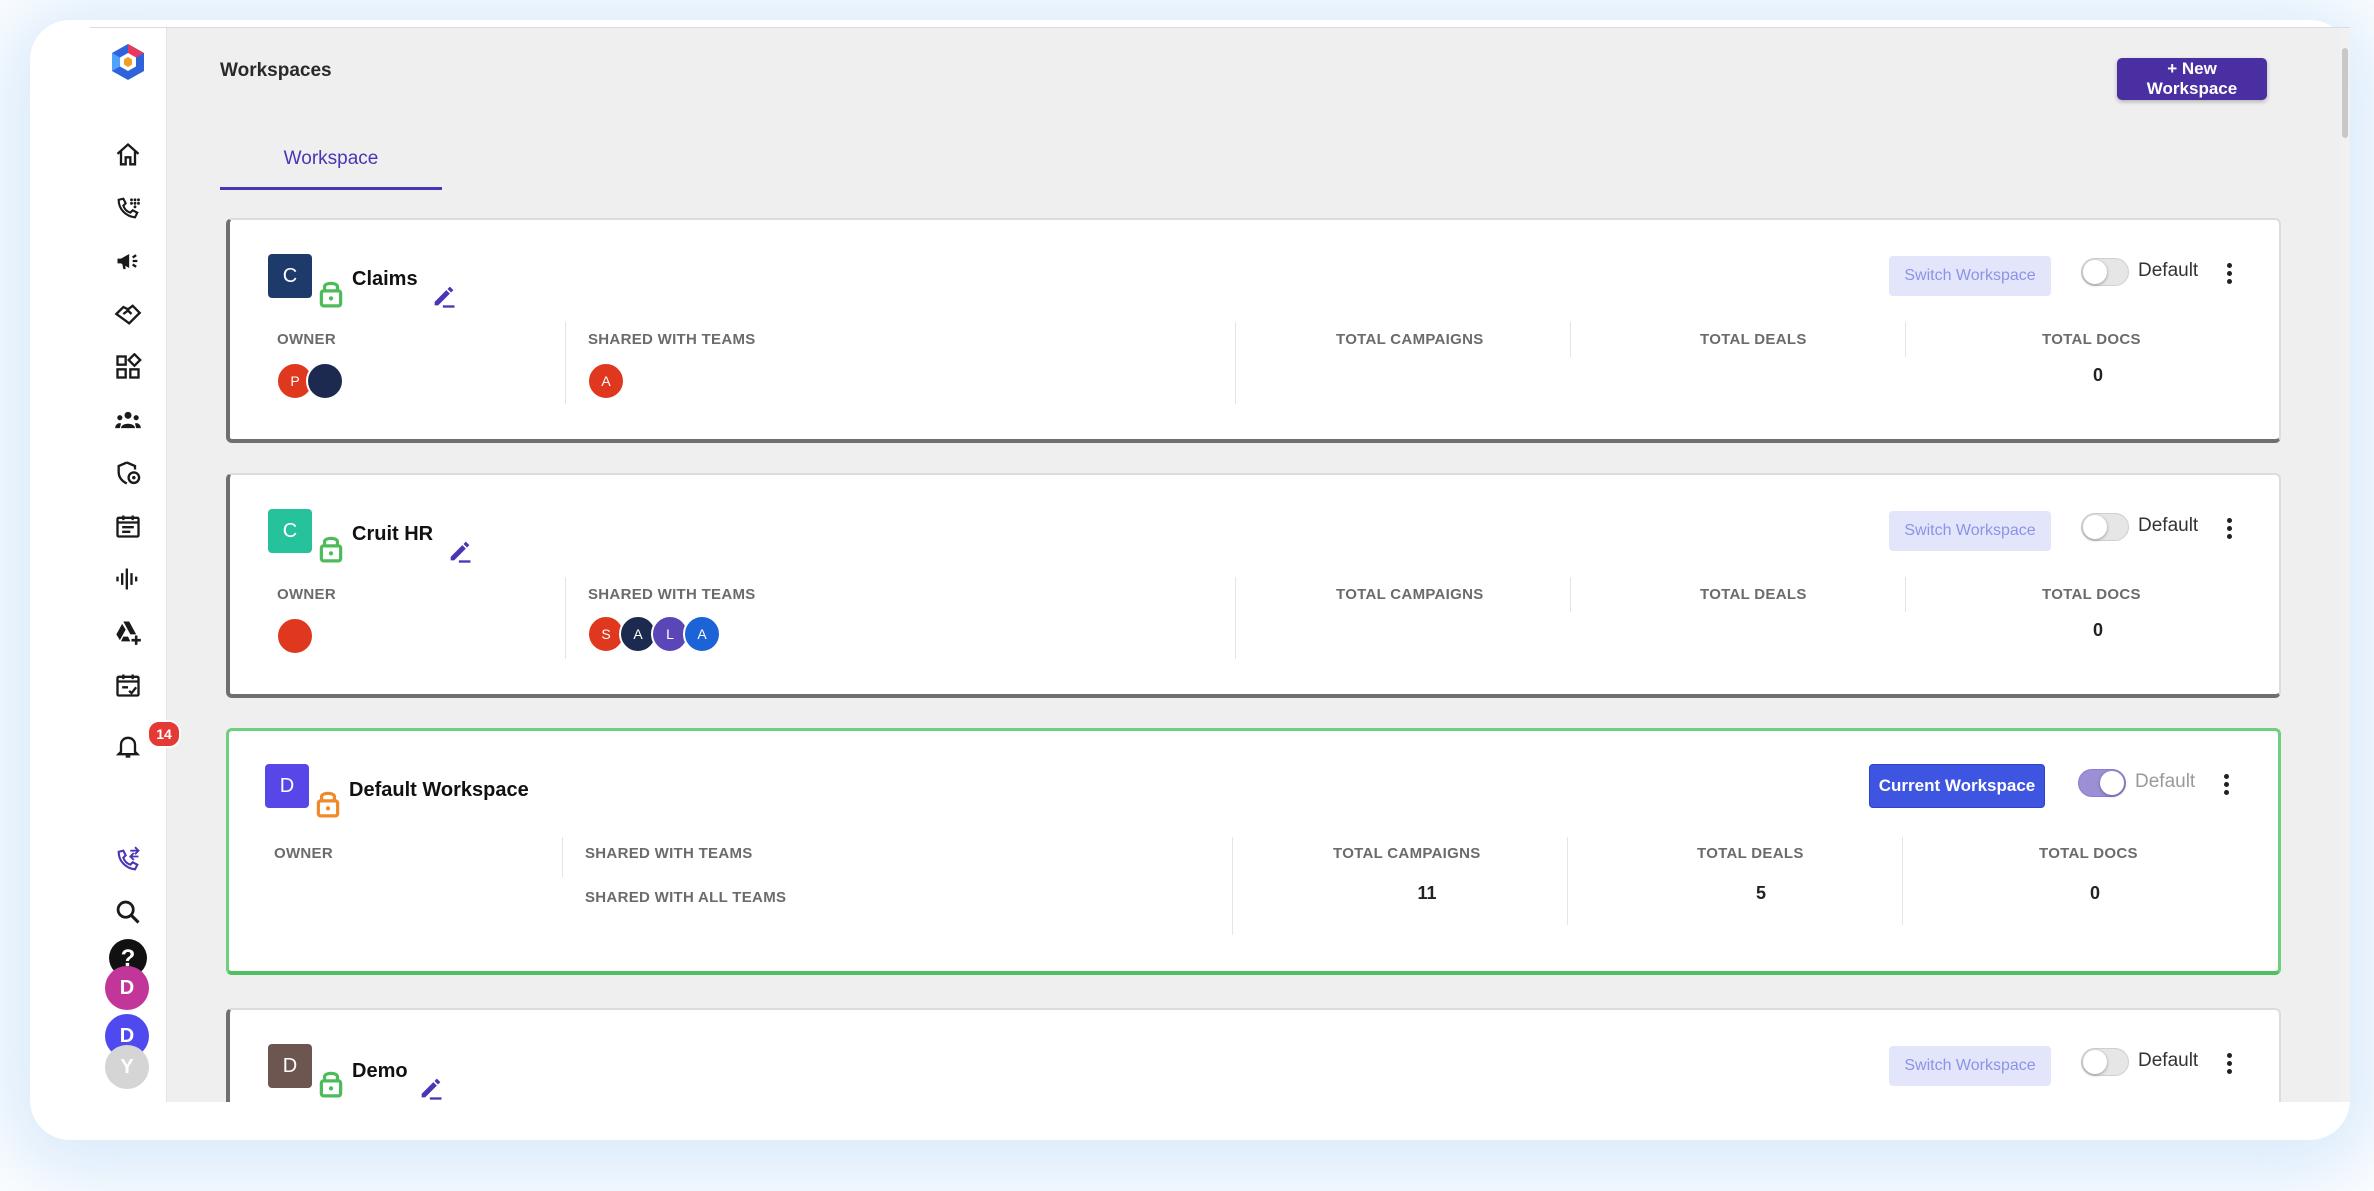 This screenshot has height=1191, width=2374. What do you see at coordinates (1427, 893) in the screenshot?
I see `total-campaigns-value: 11` at bounding box center [1427, 893].